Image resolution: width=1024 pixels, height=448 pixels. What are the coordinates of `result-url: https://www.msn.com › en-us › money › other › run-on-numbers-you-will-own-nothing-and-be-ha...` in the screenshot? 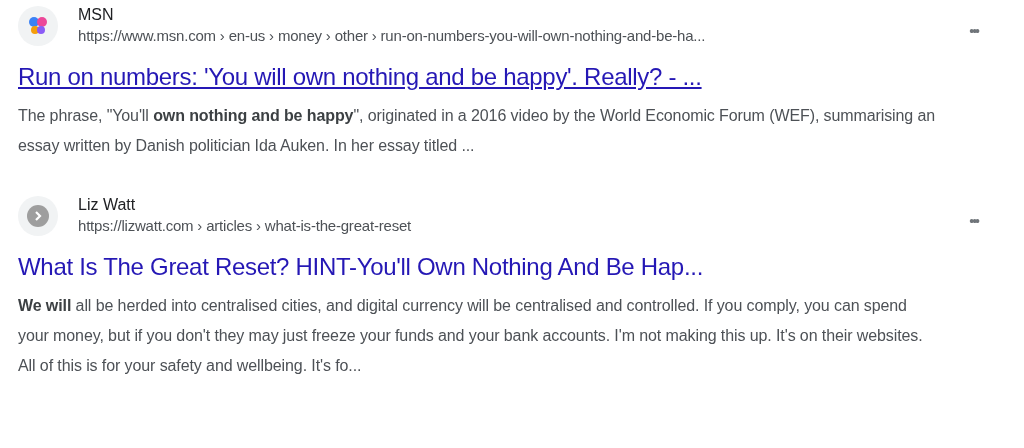 It's located at (392, 36).